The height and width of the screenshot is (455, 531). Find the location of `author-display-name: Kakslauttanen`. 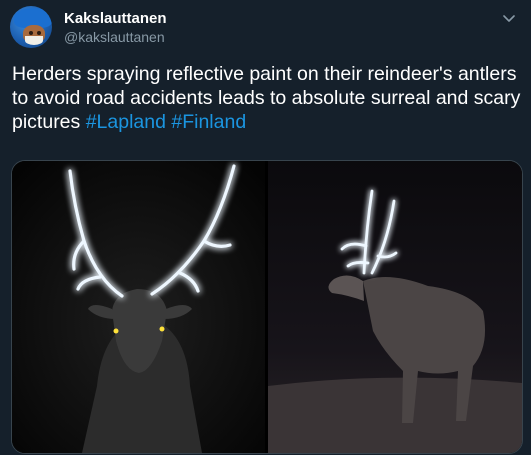

author-display-name: Kakslauttanen is located at coordinates (115, 18).